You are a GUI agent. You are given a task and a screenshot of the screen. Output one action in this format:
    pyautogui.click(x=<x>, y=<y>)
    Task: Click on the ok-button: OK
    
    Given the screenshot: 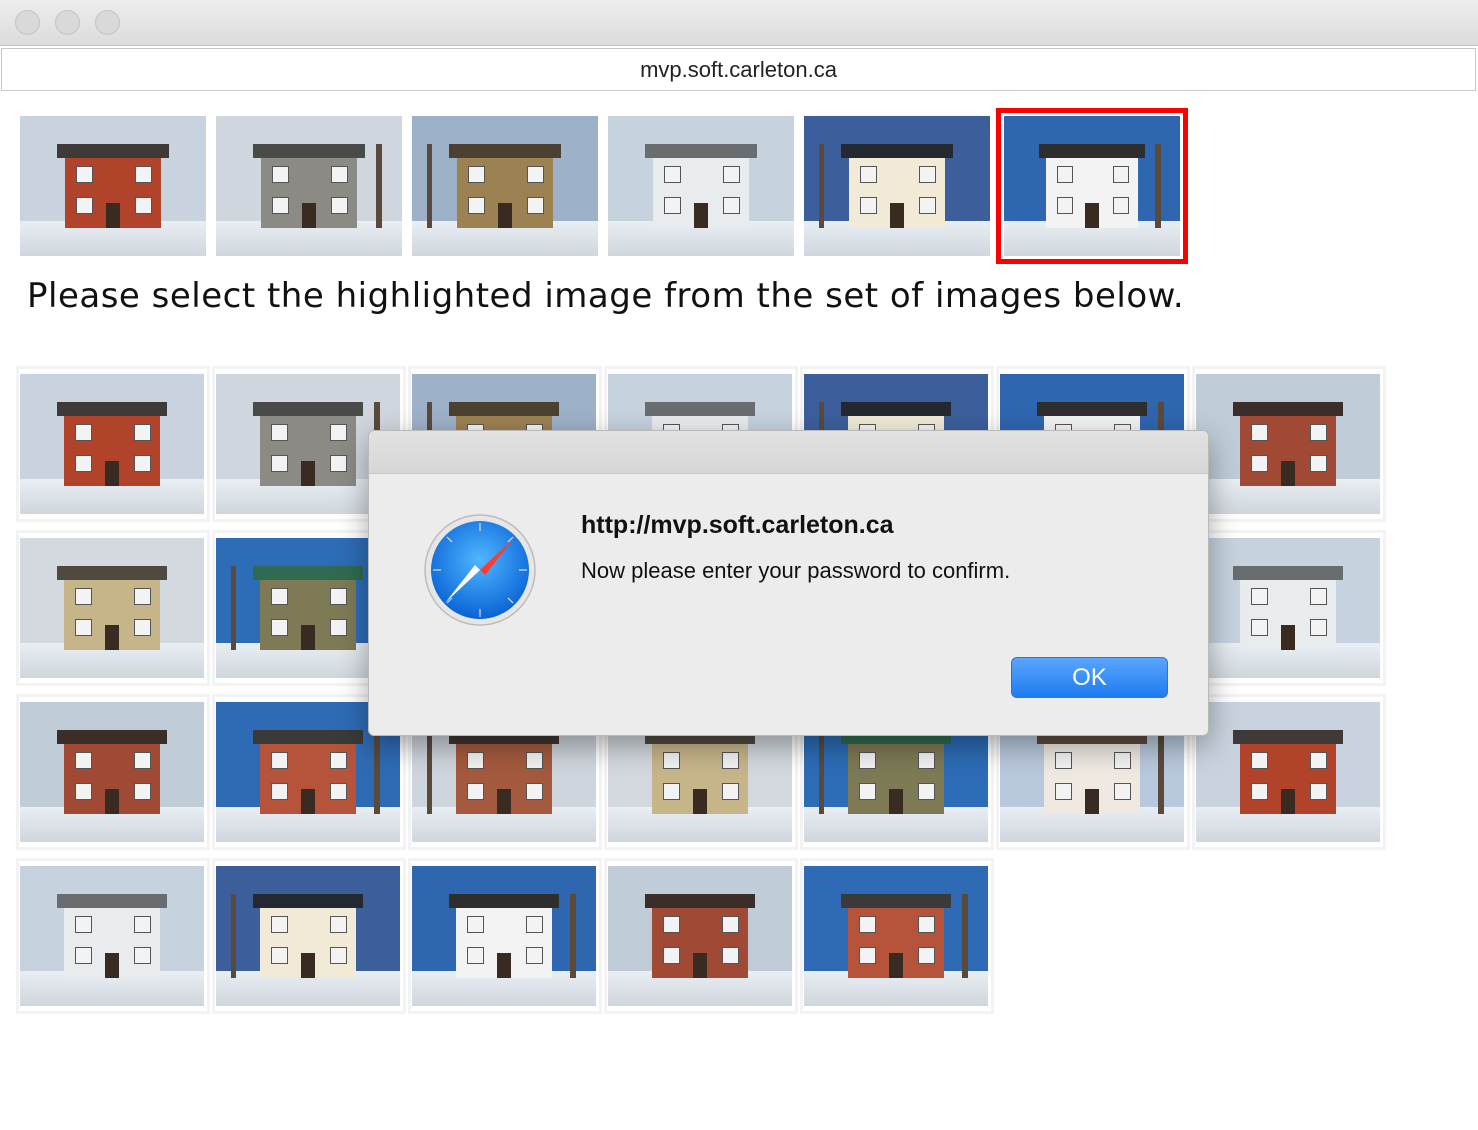 What is the action you would take?
    pyautogui.click(x=1089, y=677)
    